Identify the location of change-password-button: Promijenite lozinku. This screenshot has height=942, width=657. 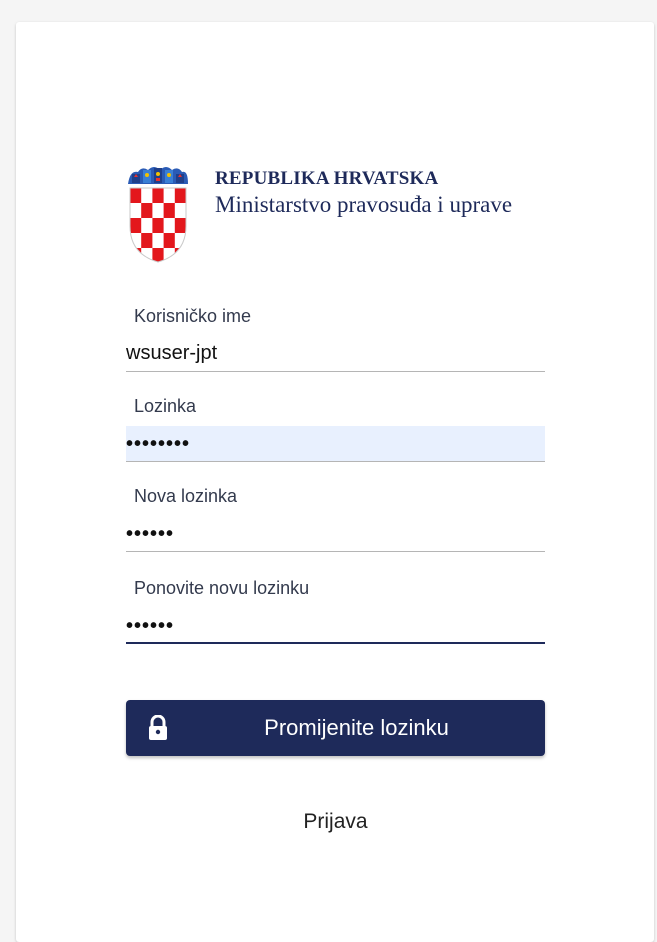
(335, 728).